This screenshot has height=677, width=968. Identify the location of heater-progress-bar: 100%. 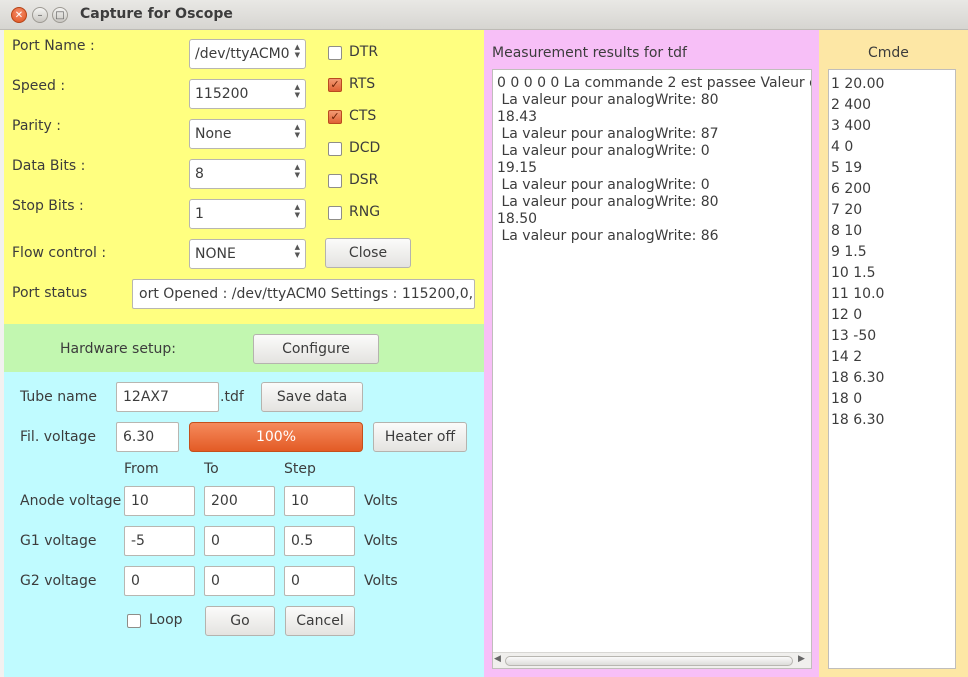
(276, 437).